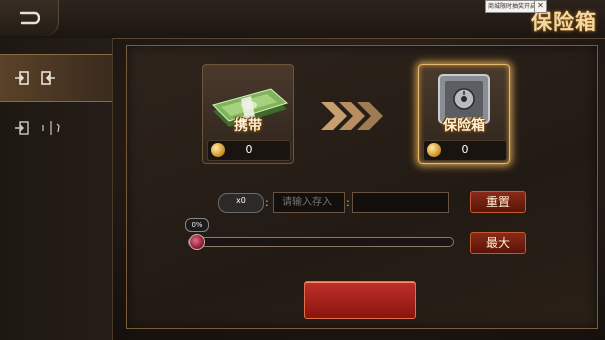 Image resolution: width=605 pixels, height=340 pixels. What do you see at coordinates (248, 126) in the screenshot?
I see `carry-label: 携带` at bounding box center [248, 126].